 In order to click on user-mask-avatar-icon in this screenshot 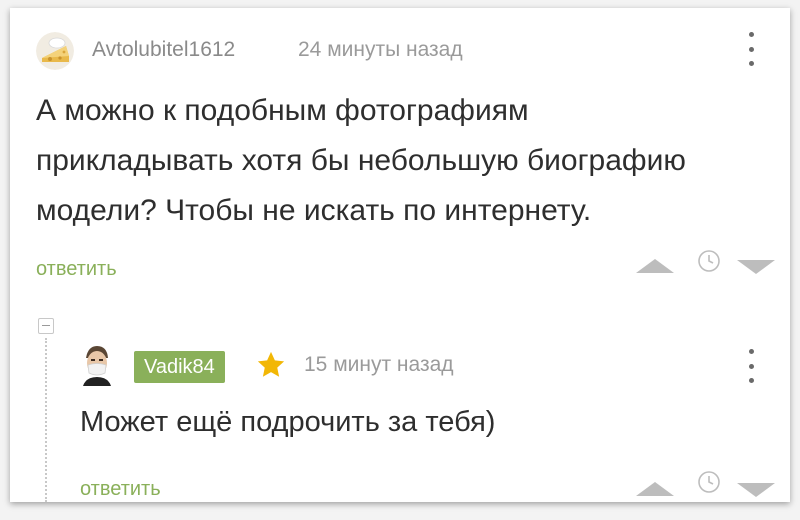, I will do `click(97, 365)`.